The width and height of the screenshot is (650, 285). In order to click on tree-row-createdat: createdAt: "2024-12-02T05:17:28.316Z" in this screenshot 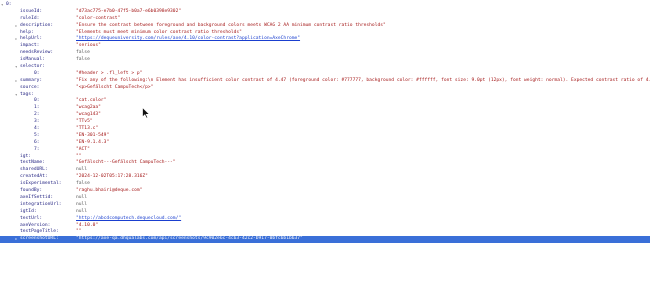, I will do `click(325, 177)`.